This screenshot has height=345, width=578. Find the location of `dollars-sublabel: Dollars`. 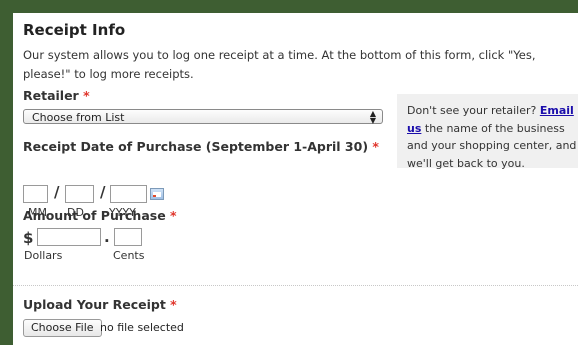

dollars-sublabel: Dollars is located at coordinates (43, 255).